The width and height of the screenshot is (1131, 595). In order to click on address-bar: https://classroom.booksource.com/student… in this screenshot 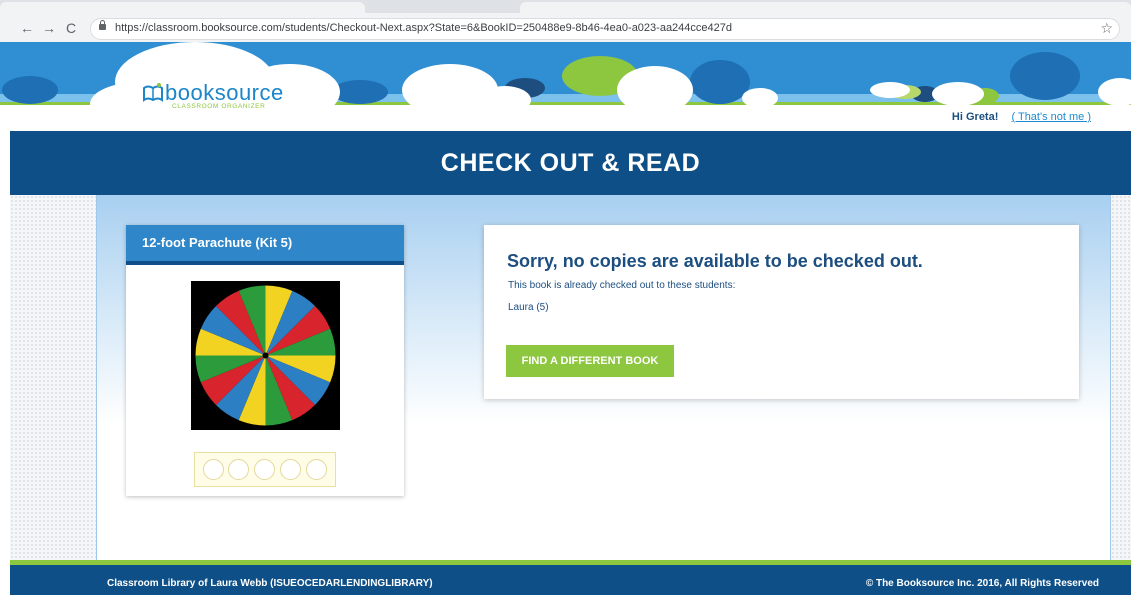, I will do `click(605, 29)`.